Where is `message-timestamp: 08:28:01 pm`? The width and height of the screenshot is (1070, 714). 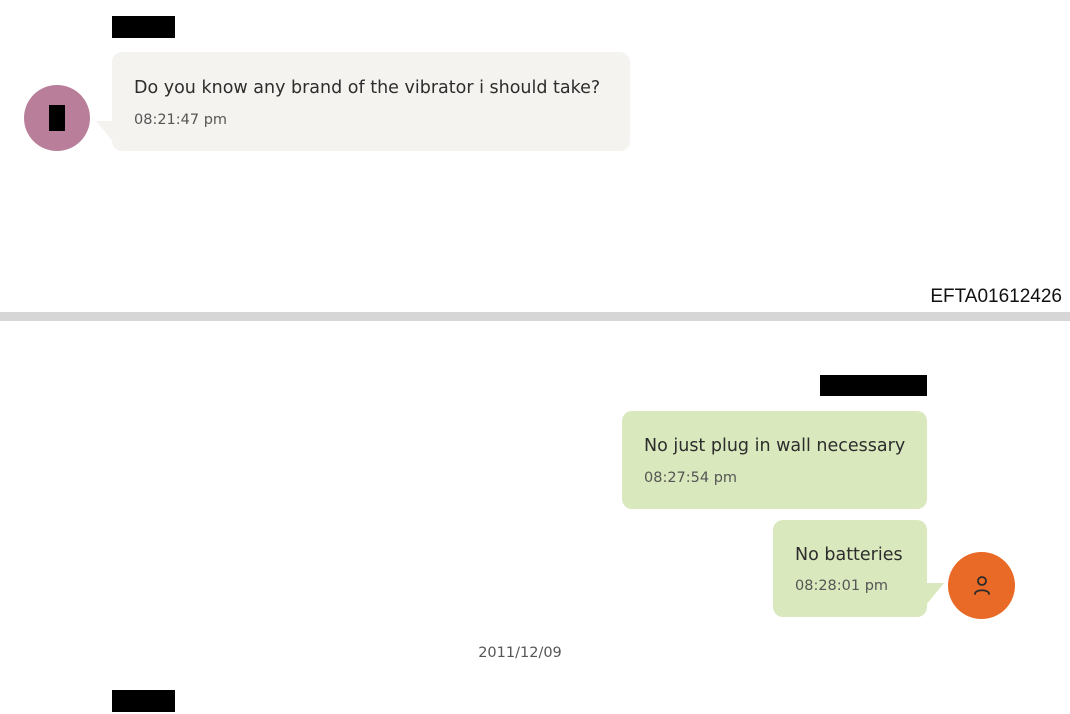 message-timestamp: 08:28:01 pm is located at coordinates (842, 586).